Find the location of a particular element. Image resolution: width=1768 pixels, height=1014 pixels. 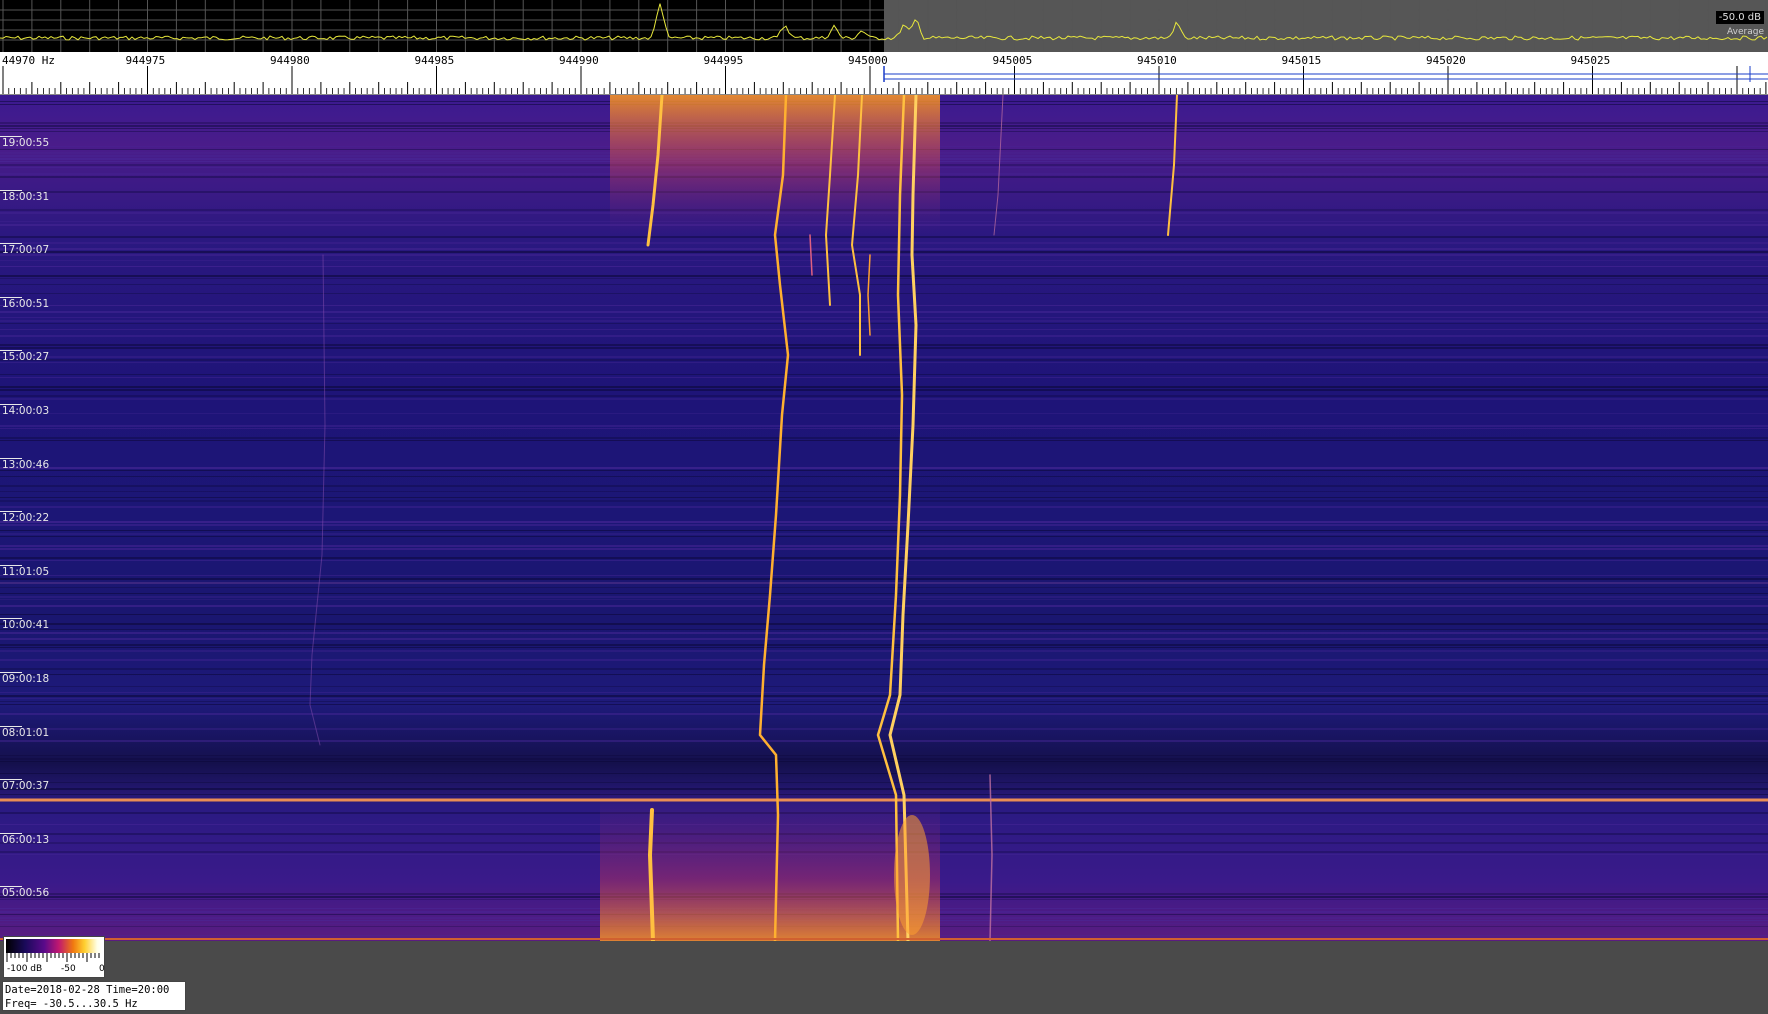

freq-label: 945005 is located at coordinates (1012, 60).